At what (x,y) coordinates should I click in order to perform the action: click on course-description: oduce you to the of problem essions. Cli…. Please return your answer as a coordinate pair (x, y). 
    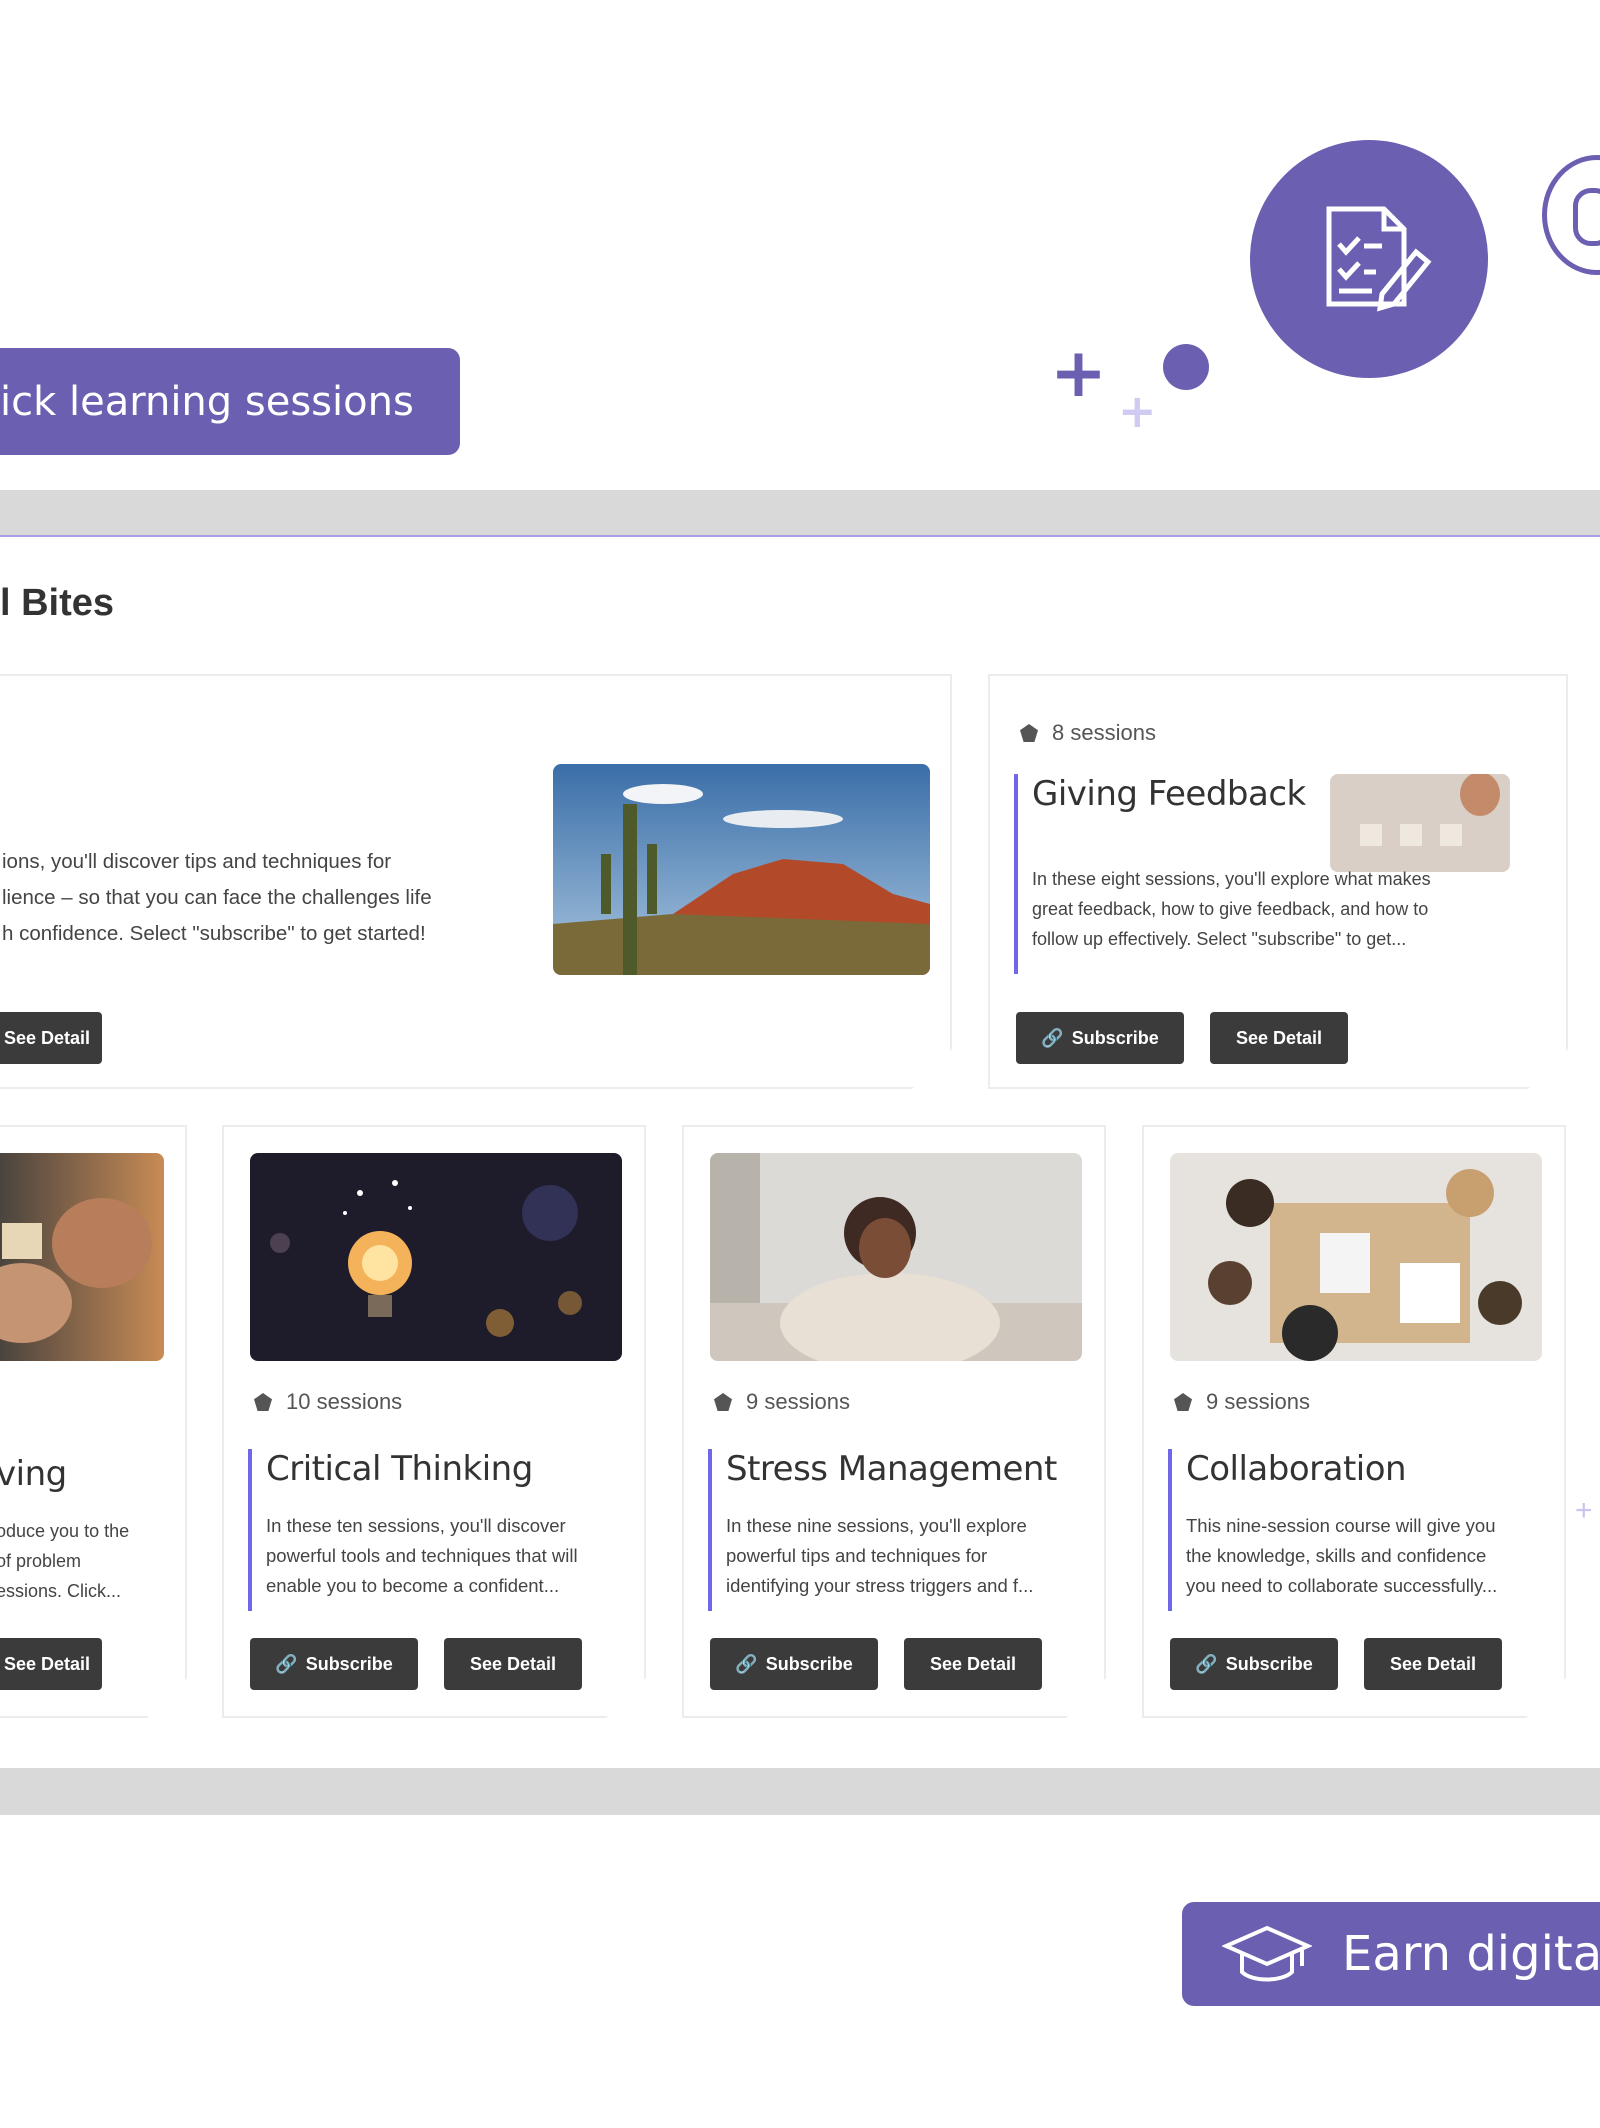
    Looking at the image, I should click on (81, 1561).